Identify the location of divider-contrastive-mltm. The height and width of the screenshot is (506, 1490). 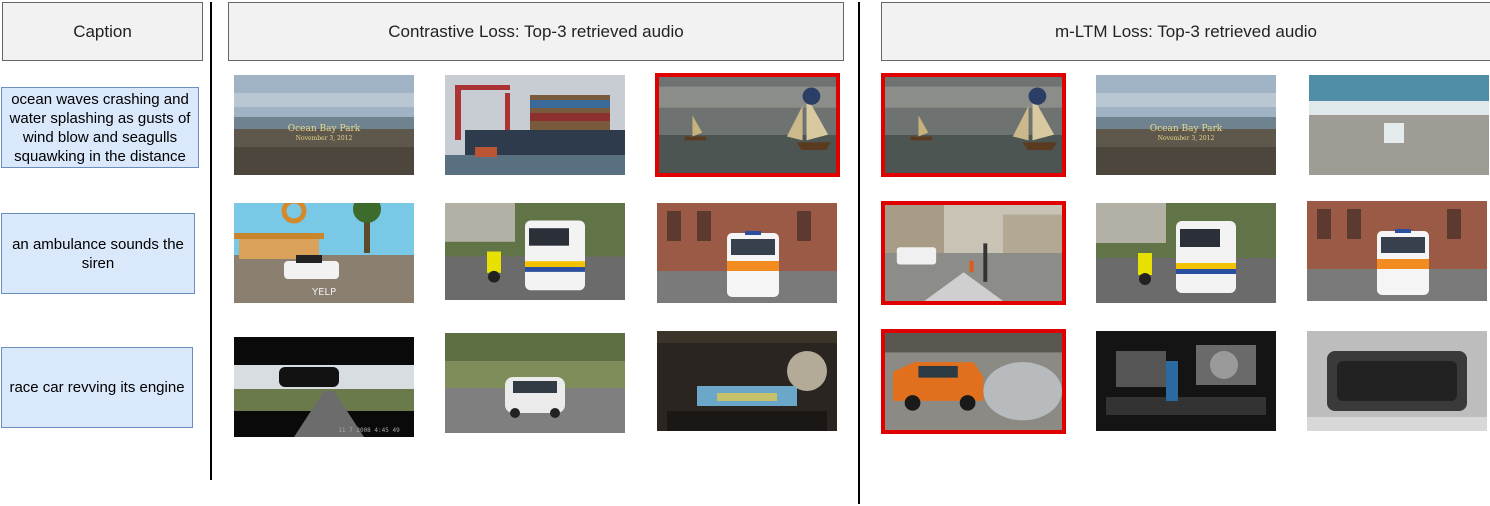
(859, 253).